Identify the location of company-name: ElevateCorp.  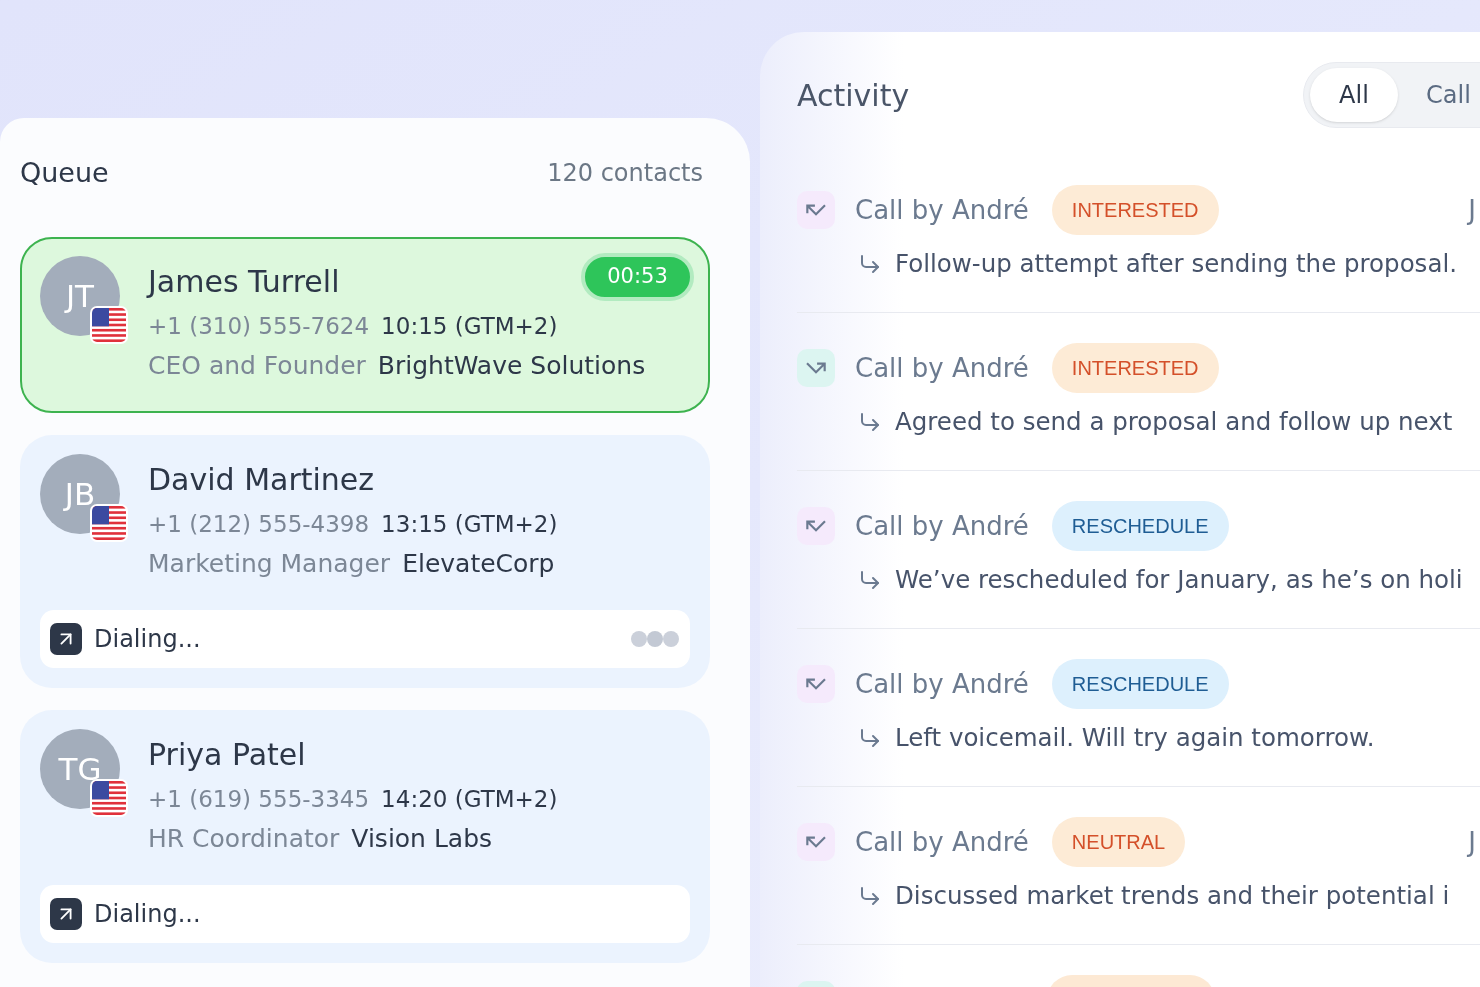
(478, 564).